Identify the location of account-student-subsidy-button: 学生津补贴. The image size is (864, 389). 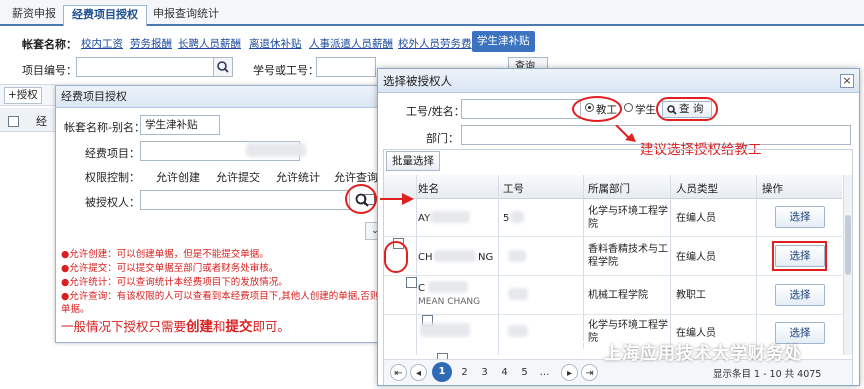
(503, 41).